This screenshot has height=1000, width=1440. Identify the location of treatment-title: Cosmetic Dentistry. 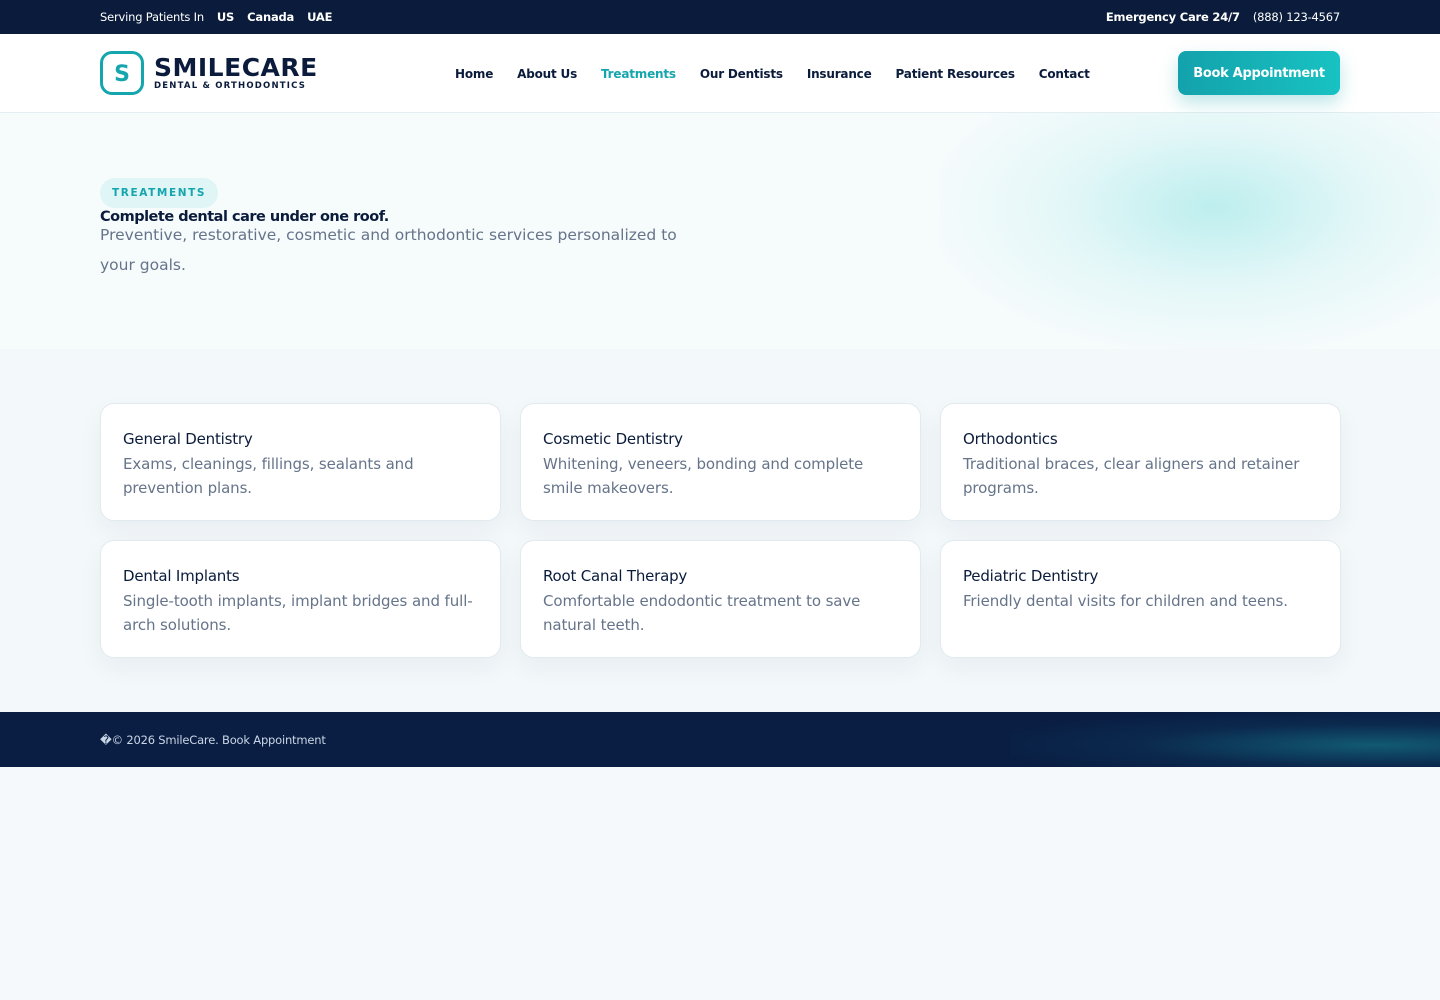
(613, 439).